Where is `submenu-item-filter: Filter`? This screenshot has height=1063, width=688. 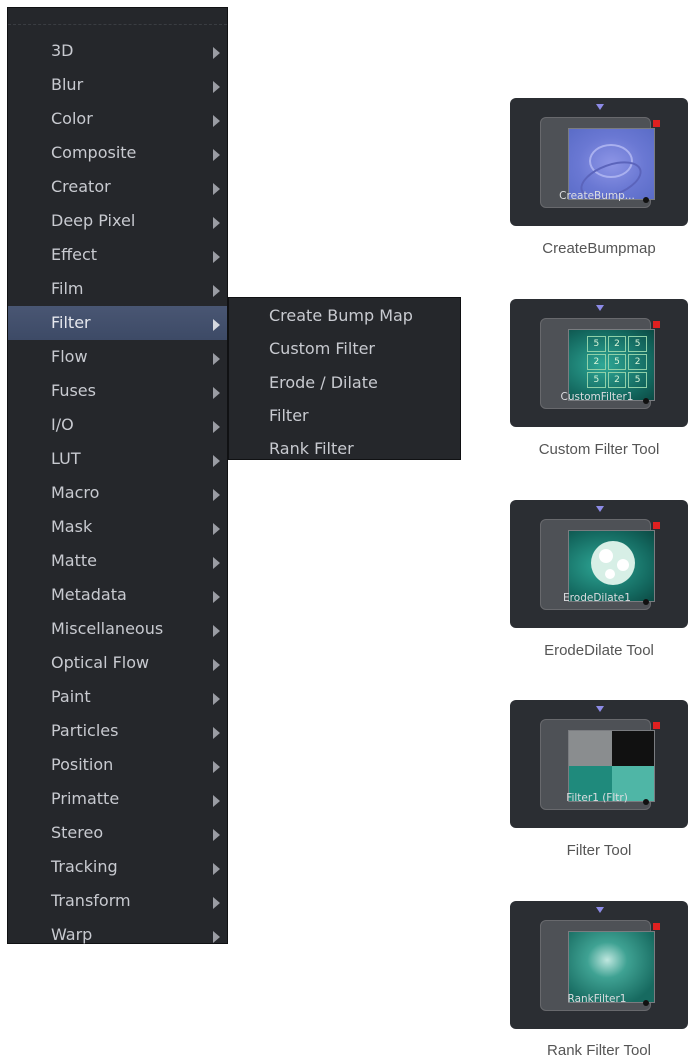
submenu-item-filter: Filter is located at coordinates (289, 416).